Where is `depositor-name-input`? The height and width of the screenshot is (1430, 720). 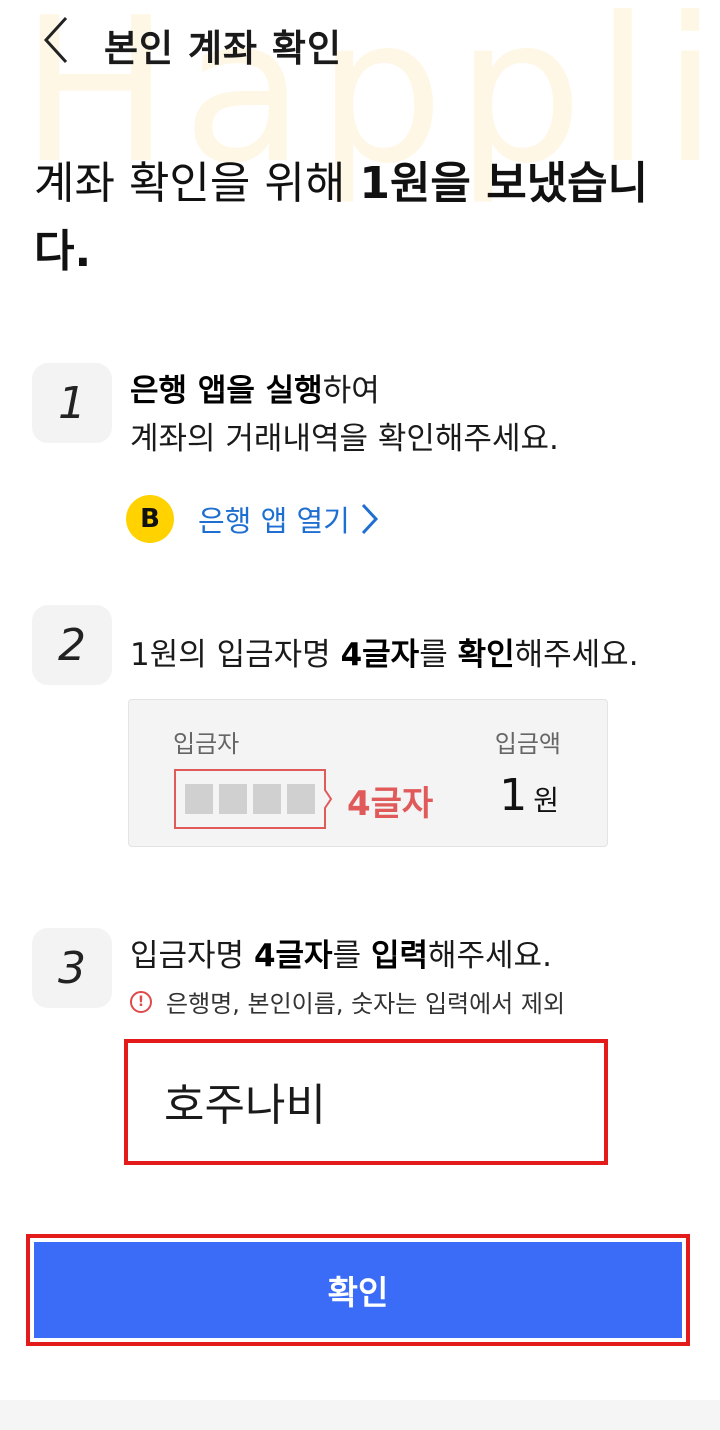
depositor-name-input is located at coordinates (369, 1101).